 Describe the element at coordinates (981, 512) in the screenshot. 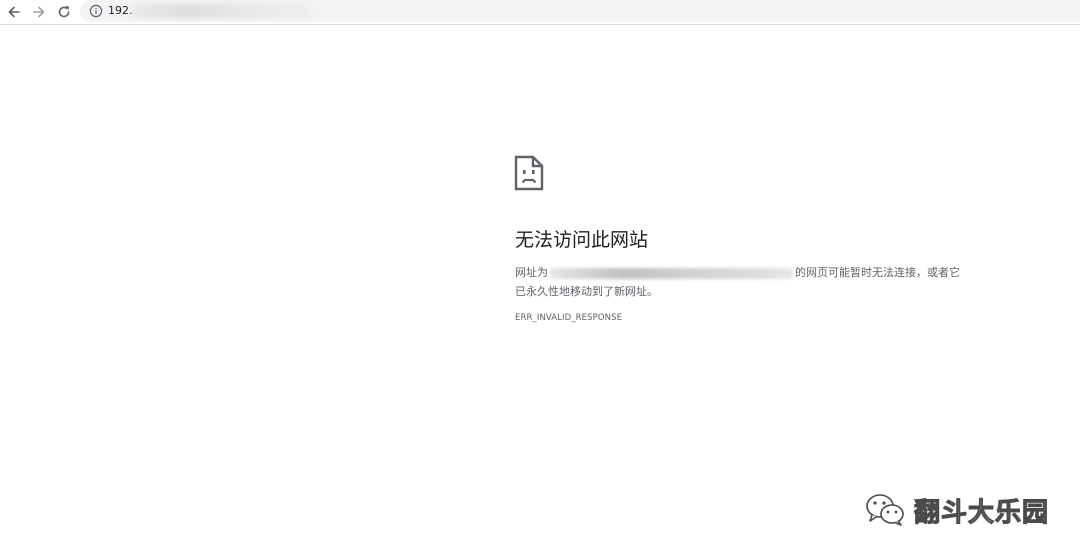

I see `watermark-text: 翻斗大乐园` at that location.